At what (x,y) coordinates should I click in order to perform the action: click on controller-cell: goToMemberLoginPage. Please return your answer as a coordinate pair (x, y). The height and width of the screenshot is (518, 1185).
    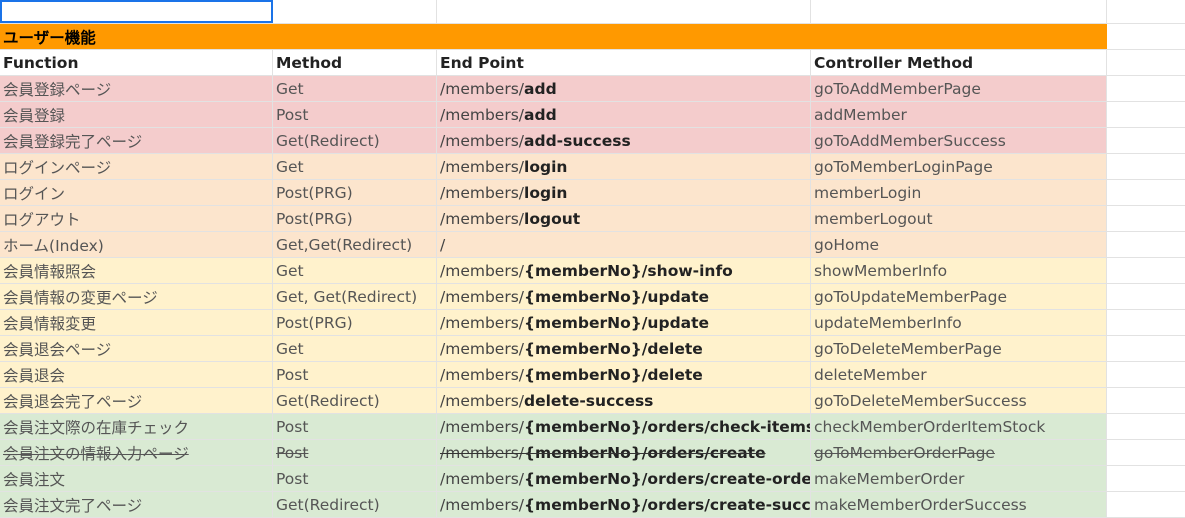
    Looking at the image, I should click on (959, 166).